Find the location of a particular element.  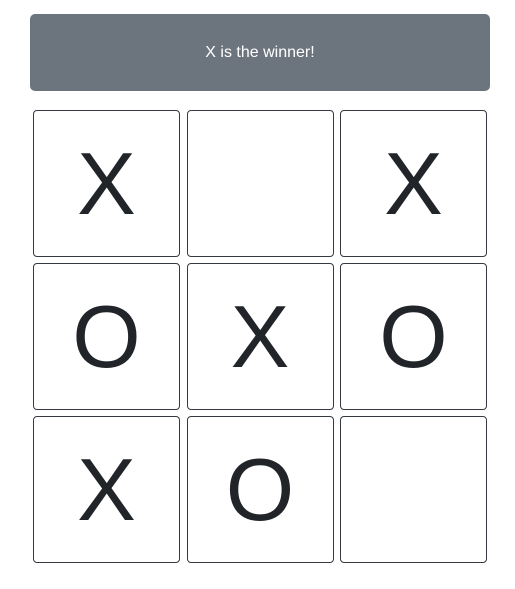

board-cell-1: X is located at coordinates (106, 183).